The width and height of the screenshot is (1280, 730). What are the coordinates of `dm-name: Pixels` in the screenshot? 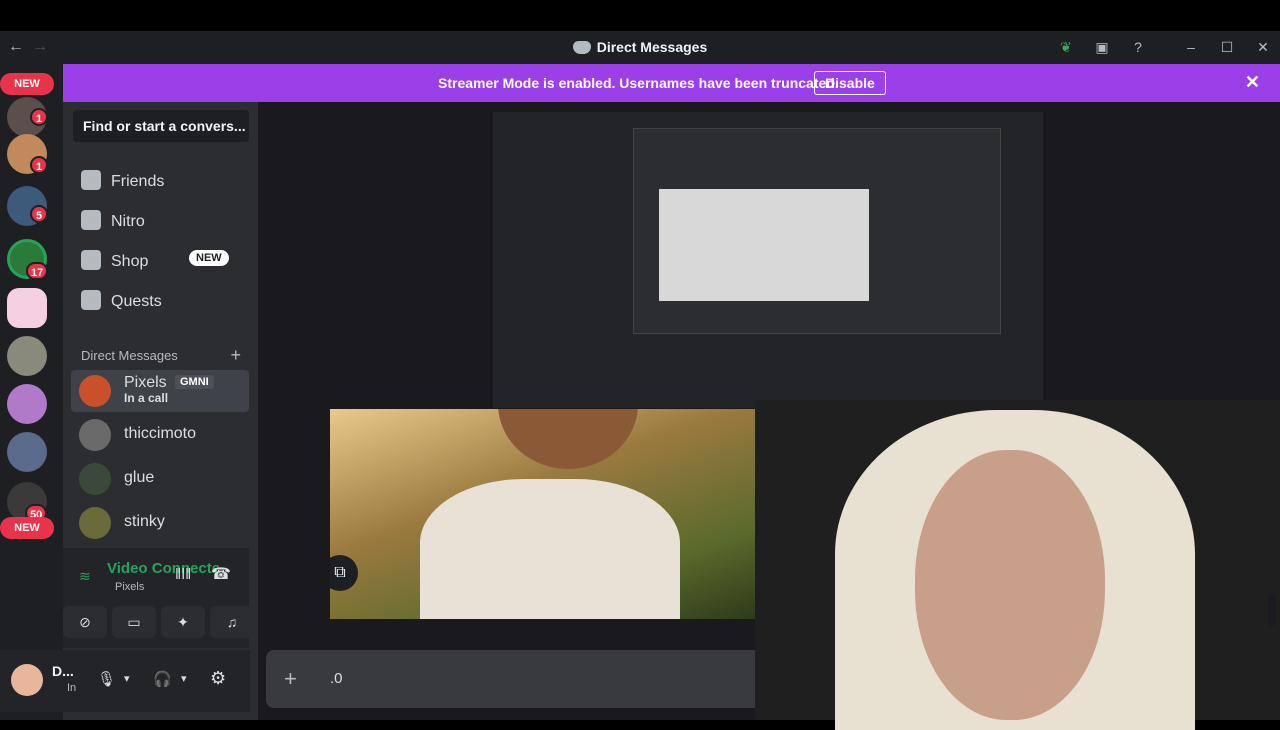 It's located at (145, 382).